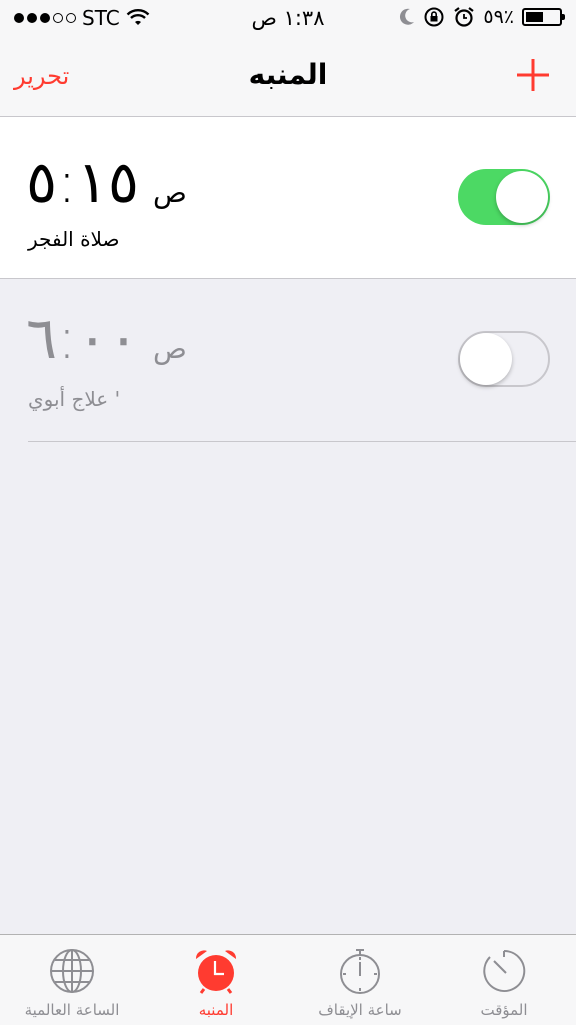  I want to click on moon-icon, so click(407, 16).